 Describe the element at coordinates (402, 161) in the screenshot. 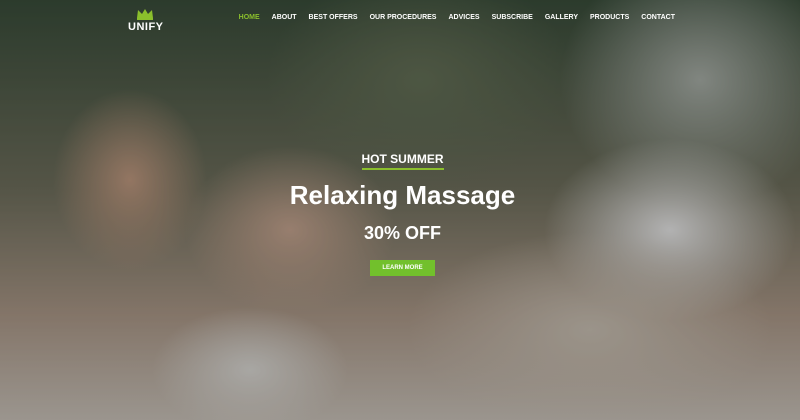

I see `hero-kicker: HOT SUMMER` at that location.